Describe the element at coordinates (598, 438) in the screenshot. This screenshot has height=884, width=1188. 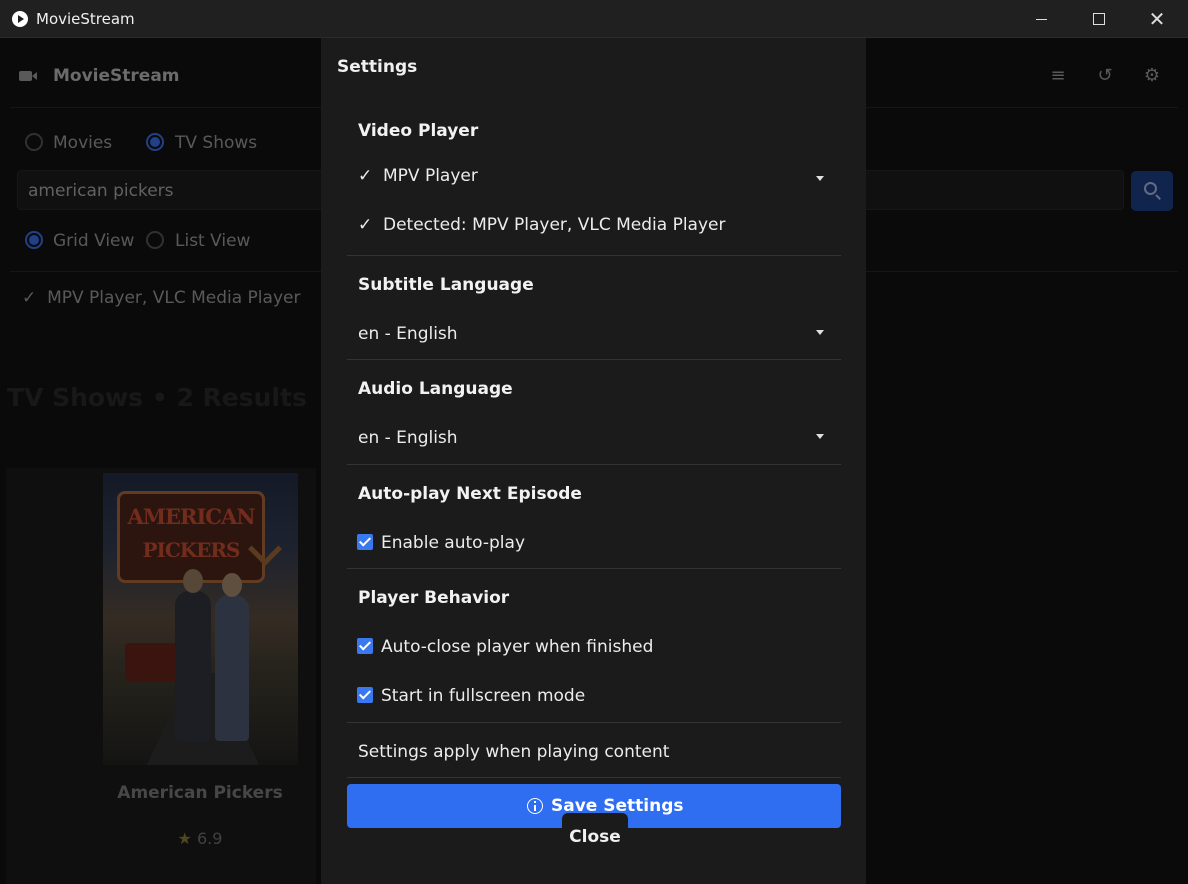
I see `audio-language-select: en - English` at that location.